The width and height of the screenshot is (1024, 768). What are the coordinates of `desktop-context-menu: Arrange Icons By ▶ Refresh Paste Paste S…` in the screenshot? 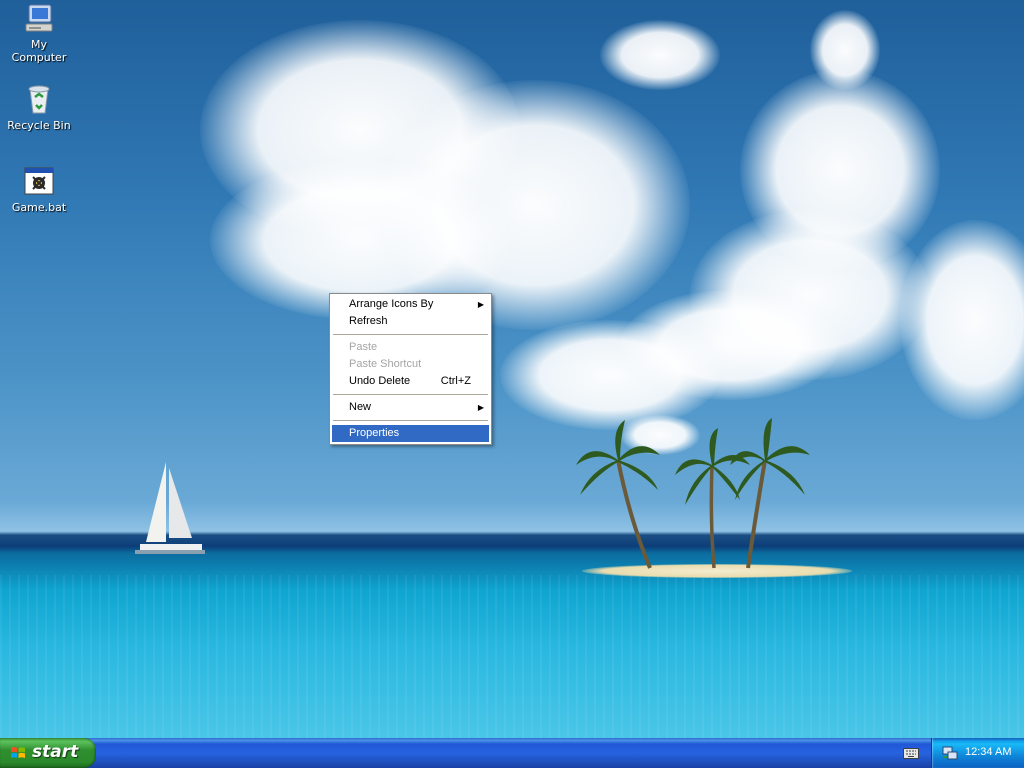 It's located at (410, 369).